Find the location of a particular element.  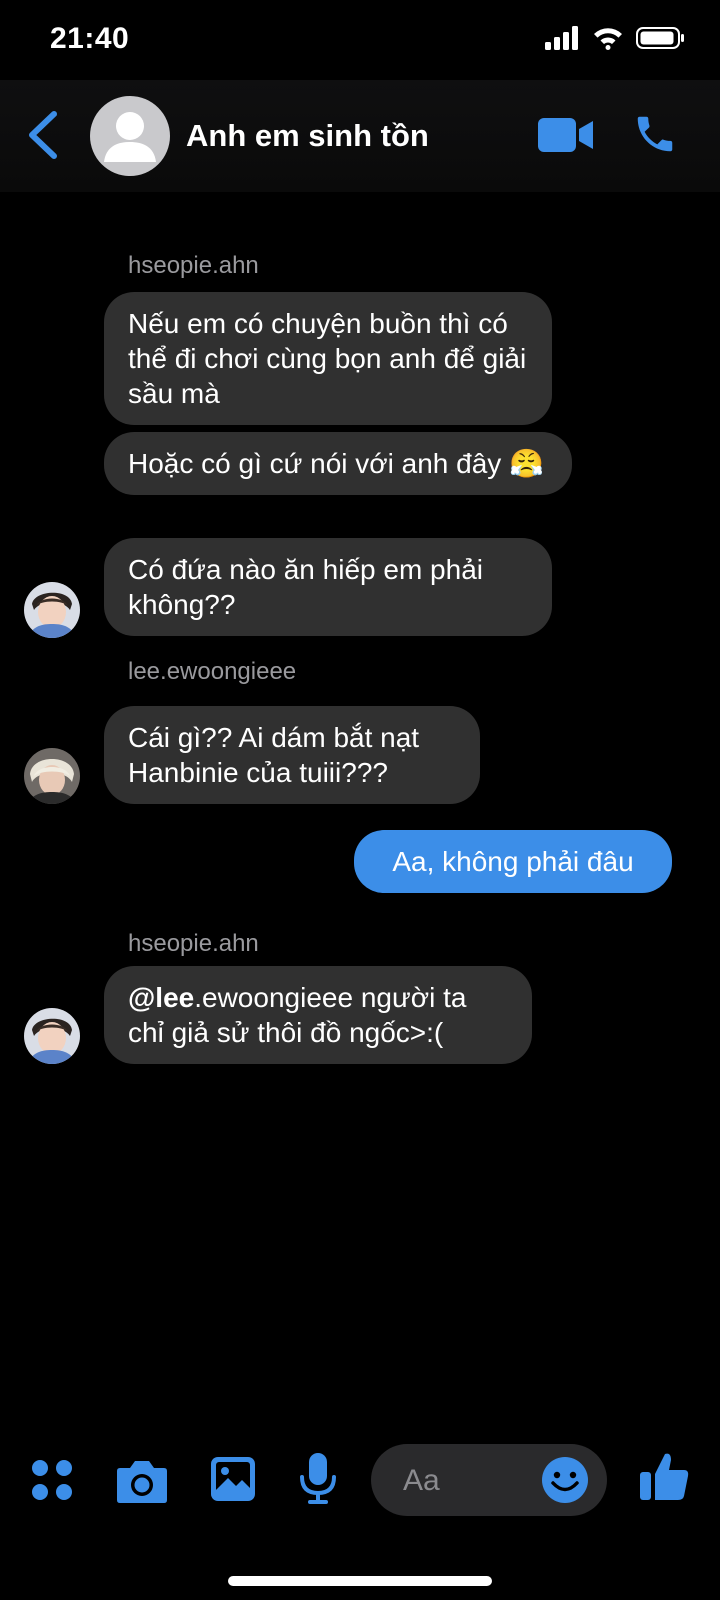

mention: @lee is located at coordinates (161, 997).